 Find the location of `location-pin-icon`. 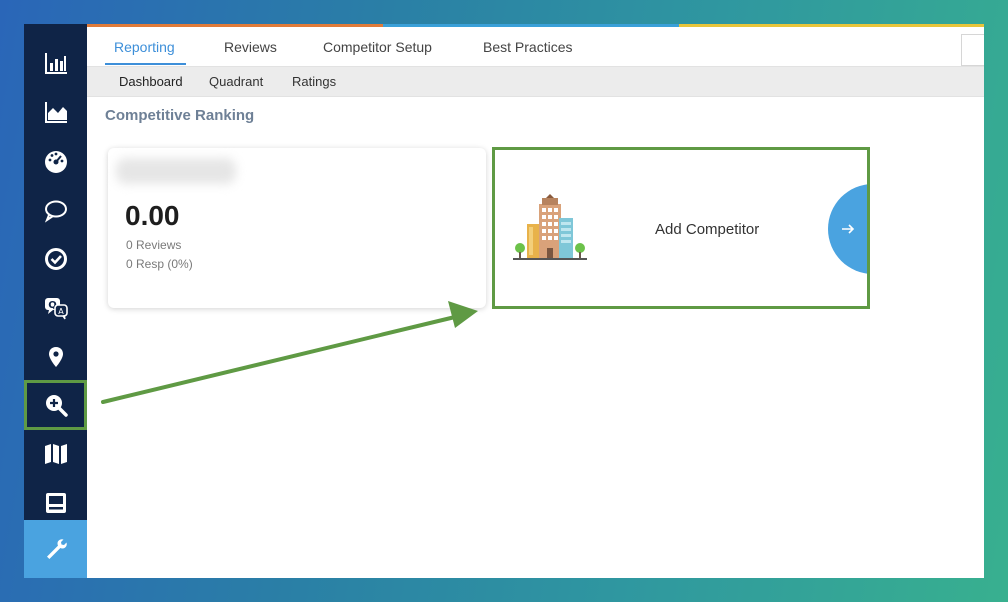

location-pin-icon is located at coordinates (55, 356).